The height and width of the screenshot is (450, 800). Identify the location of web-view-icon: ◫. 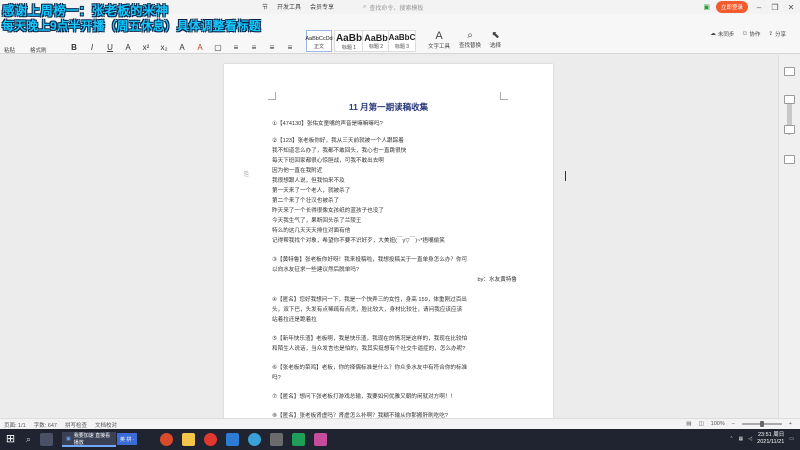
(700, 424).